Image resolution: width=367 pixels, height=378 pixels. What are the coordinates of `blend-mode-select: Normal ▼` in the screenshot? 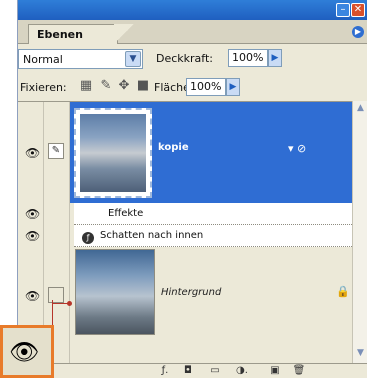 It's located at (80, 59).